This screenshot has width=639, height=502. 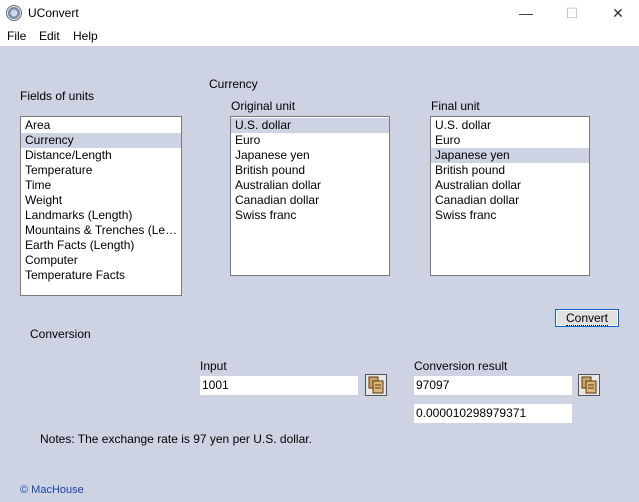 What do you see at coordinates (493, 385) in the screenshot?
I see `result-field: 97097` at bounding box center [493, 385].